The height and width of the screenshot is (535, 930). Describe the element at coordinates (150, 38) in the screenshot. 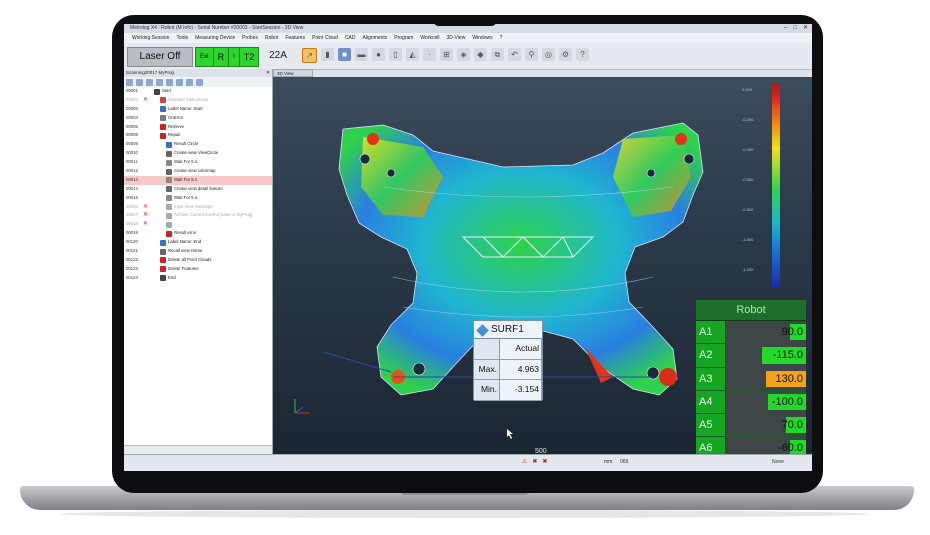

I see `menu-item: Working Session` at that location.